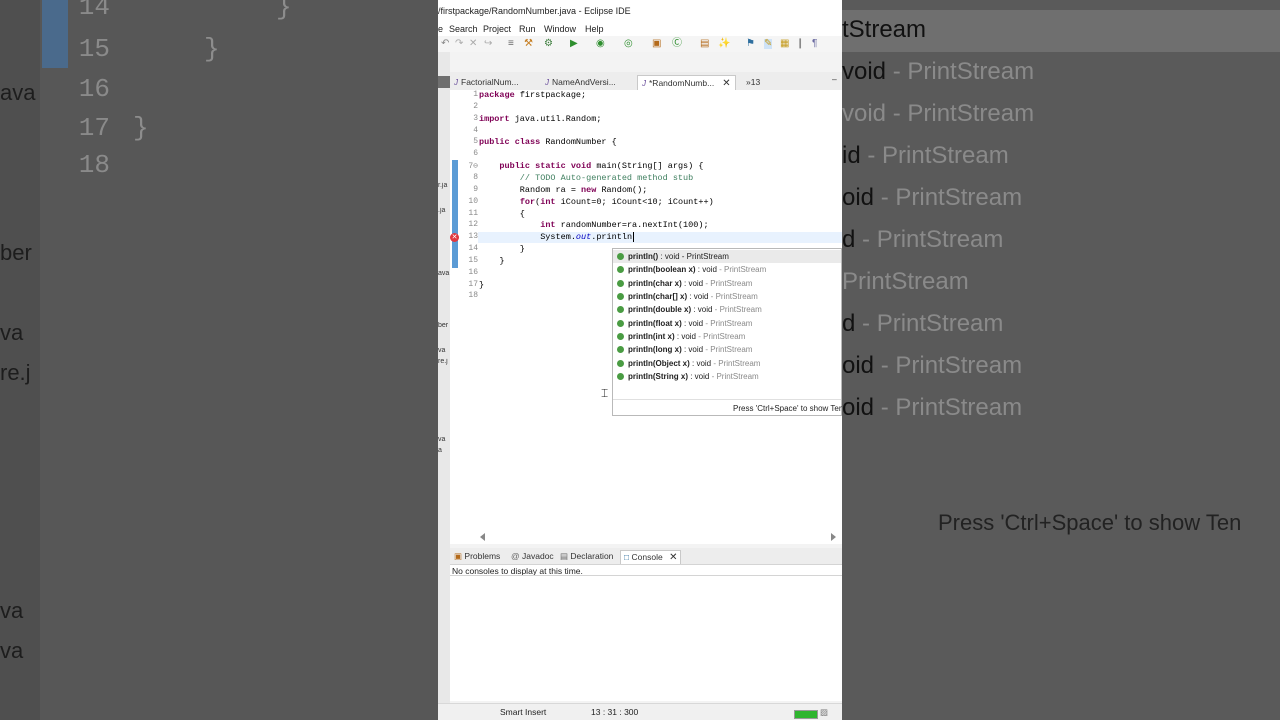 The image size is (1280, 720). Describe the element at coordinates (473, 296) in the screenshot. I see `line-number: 18` at that location.